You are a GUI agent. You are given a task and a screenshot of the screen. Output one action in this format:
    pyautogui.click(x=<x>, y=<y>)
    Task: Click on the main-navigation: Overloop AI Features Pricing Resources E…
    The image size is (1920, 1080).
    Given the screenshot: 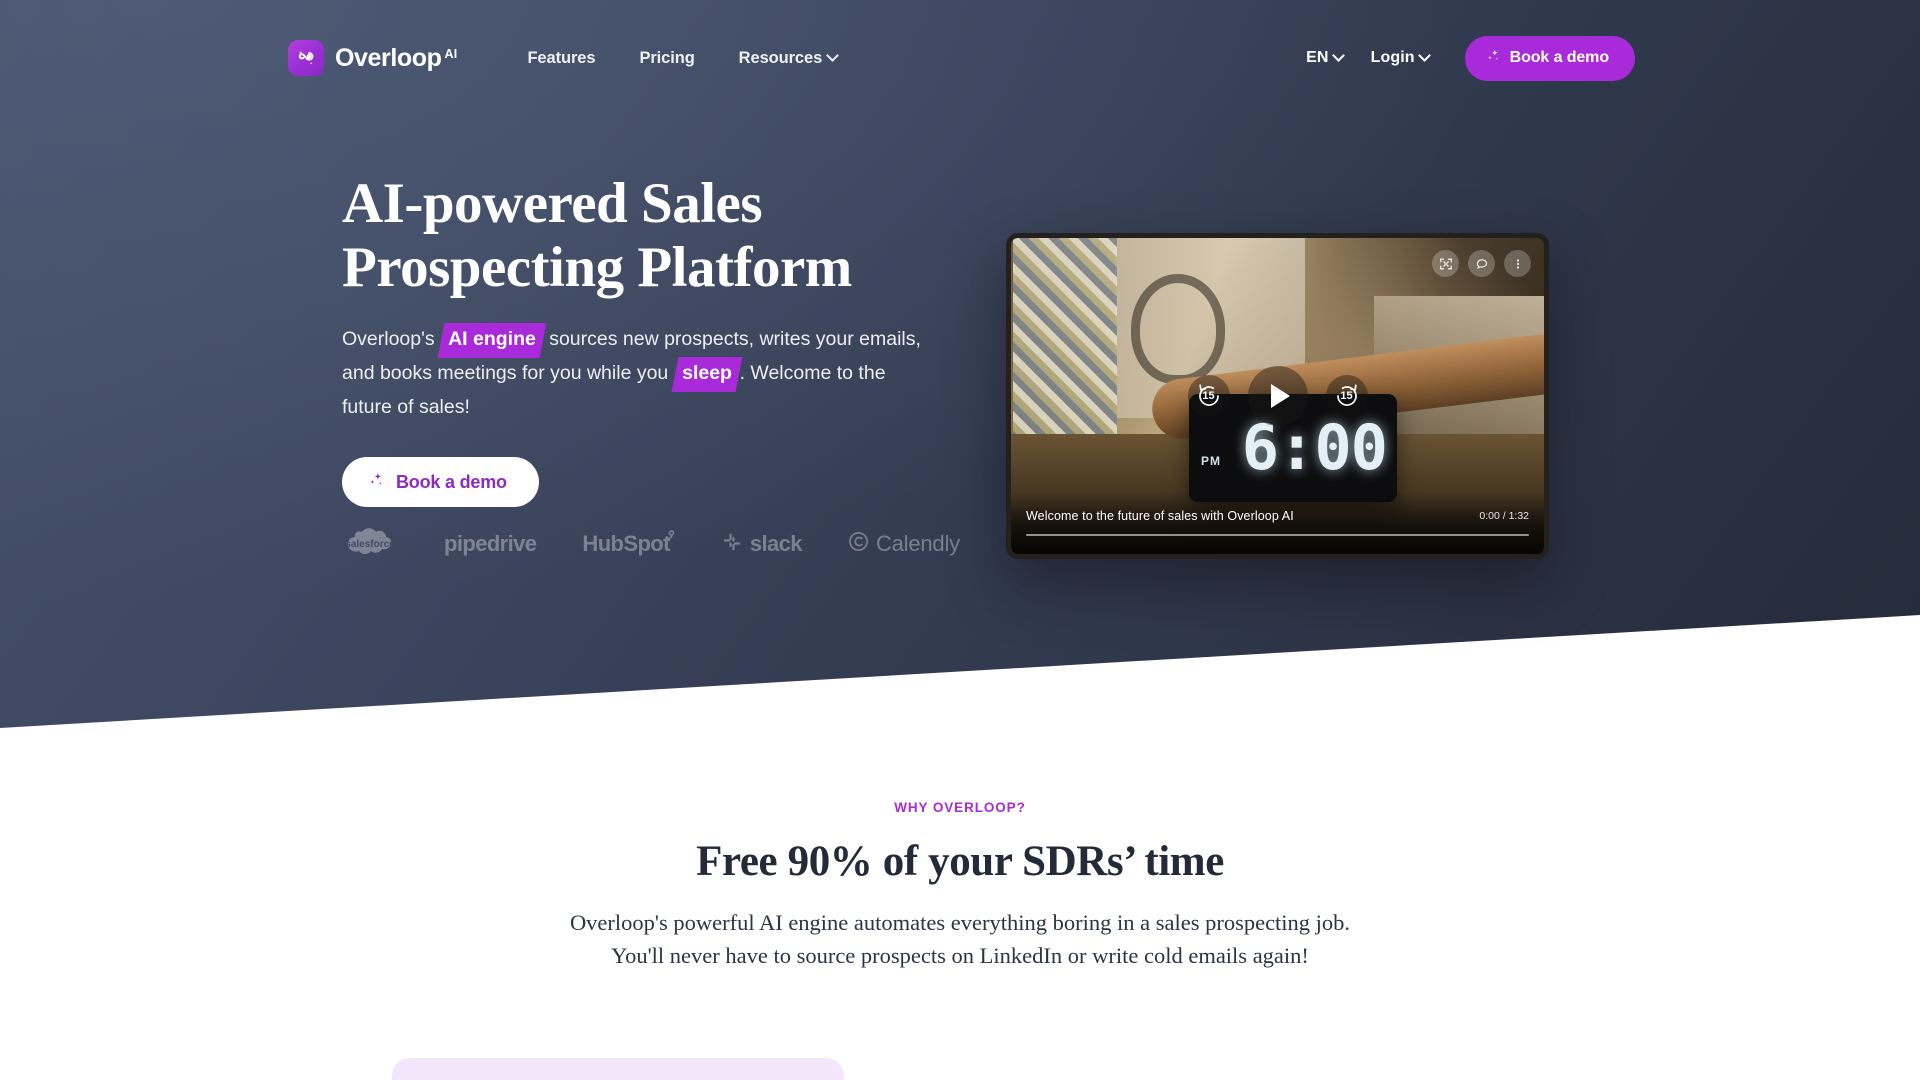 What is the action you would take?
    pyautogui.click(x=960, y=58)
    